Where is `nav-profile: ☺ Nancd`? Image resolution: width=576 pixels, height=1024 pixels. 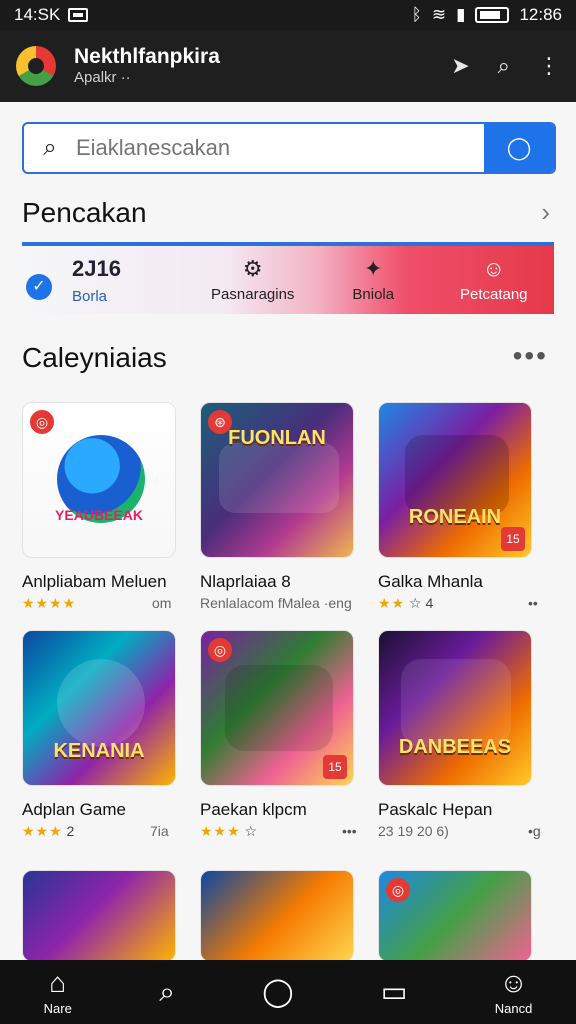 nav-profile: ☺ Nancd is located at coordinates (513, 991).